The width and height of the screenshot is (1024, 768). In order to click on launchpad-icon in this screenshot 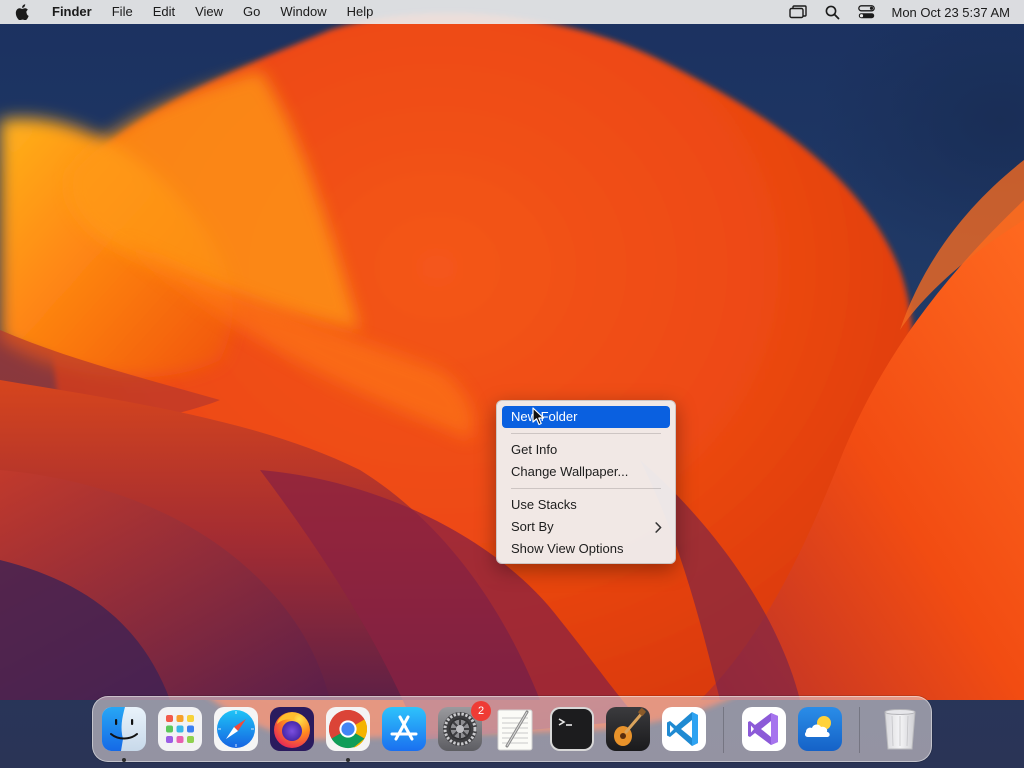, I will do `click(180, 729)`.